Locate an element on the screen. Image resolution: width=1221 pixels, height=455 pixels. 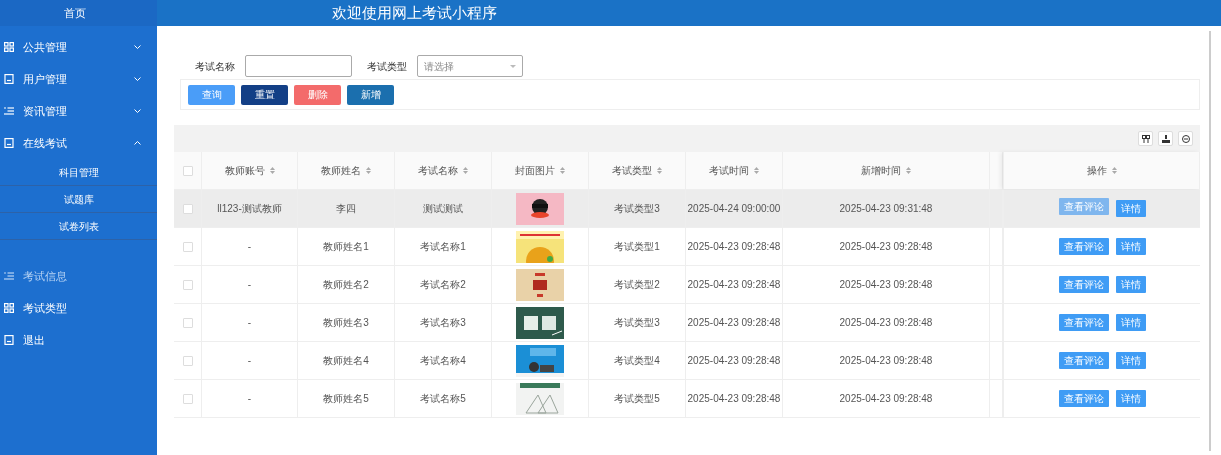
menu-item: 用户管理 is located at coordinates (78, 79).